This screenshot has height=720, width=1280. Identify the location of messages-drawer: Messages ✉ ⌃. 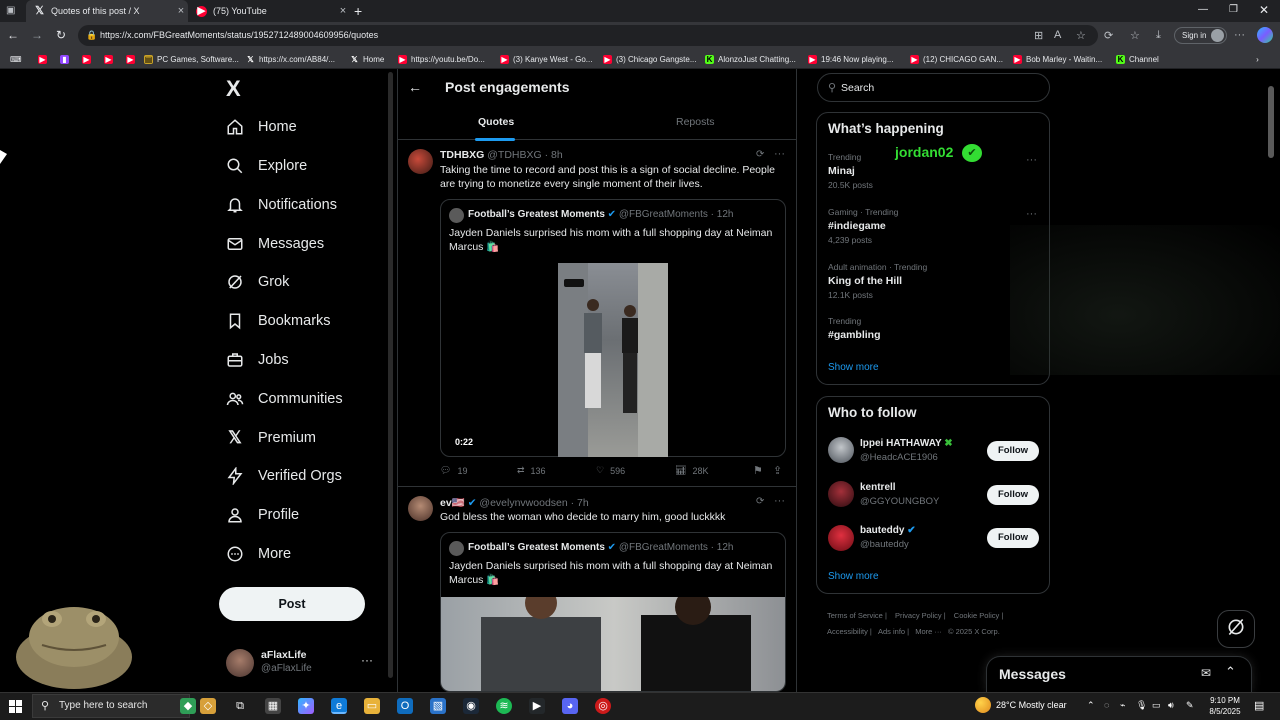
(1119, 674).